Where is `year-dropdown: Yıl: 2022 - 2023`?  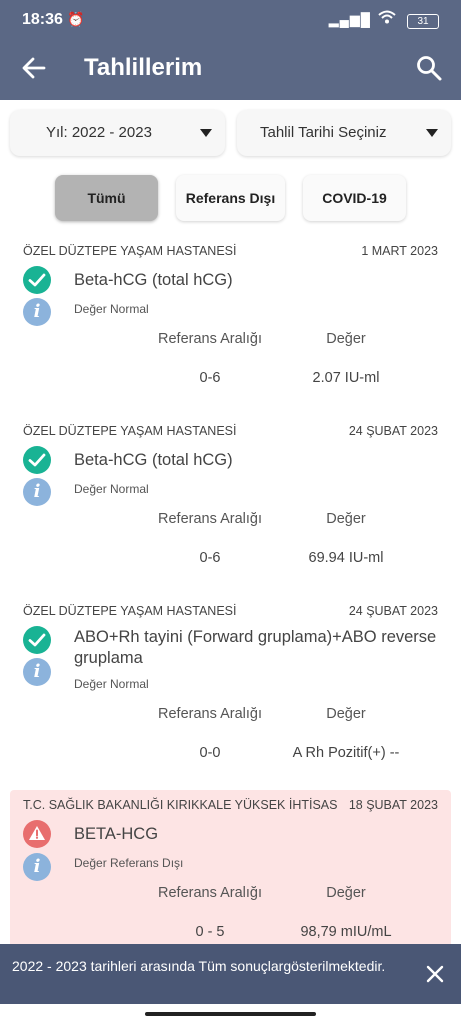 year-dropdown: Yıl: 2022 - 2023 is located at coordinates (117, 133).